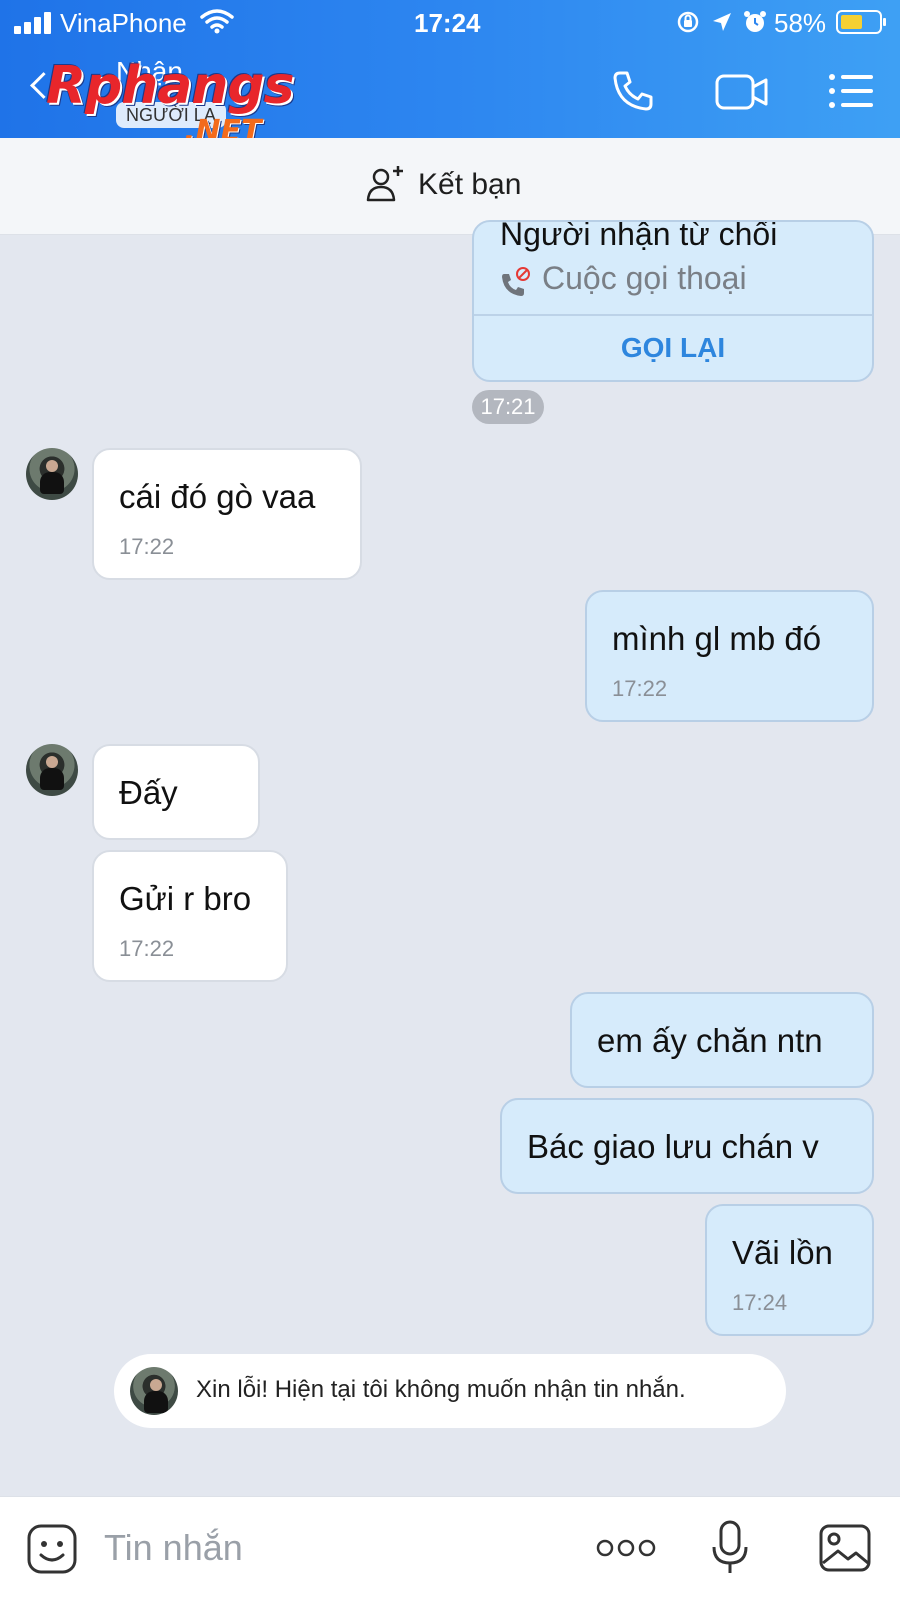  I want to click on message-bubble-outgoing: Bác giao lưu chán v, so click(687, 1146).